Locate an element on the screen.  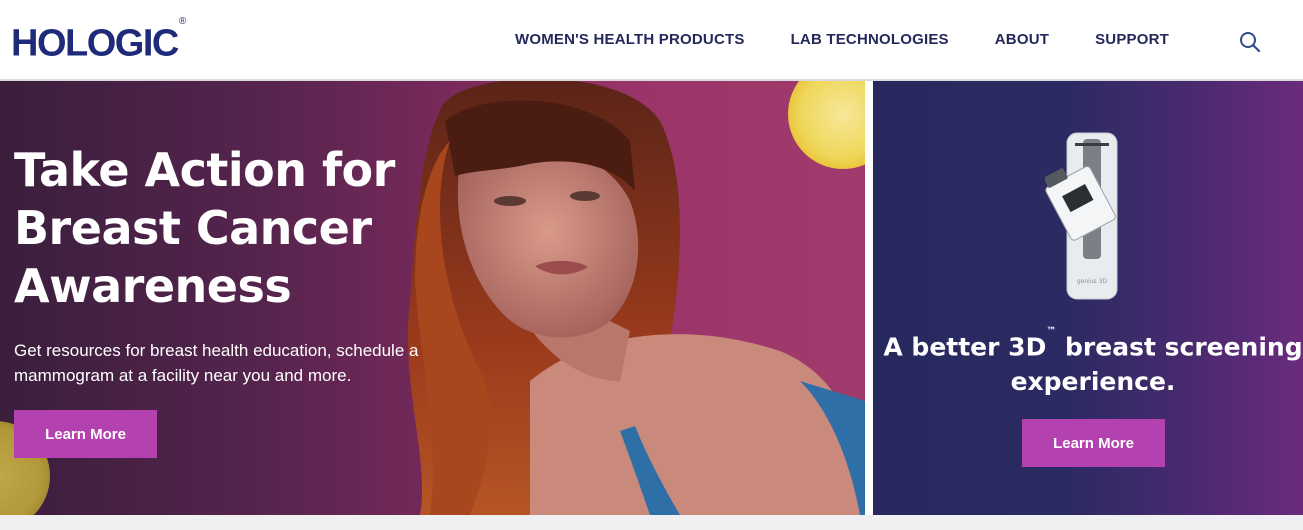
trademark-mark: ™ is located at coordinates (1051, 331).